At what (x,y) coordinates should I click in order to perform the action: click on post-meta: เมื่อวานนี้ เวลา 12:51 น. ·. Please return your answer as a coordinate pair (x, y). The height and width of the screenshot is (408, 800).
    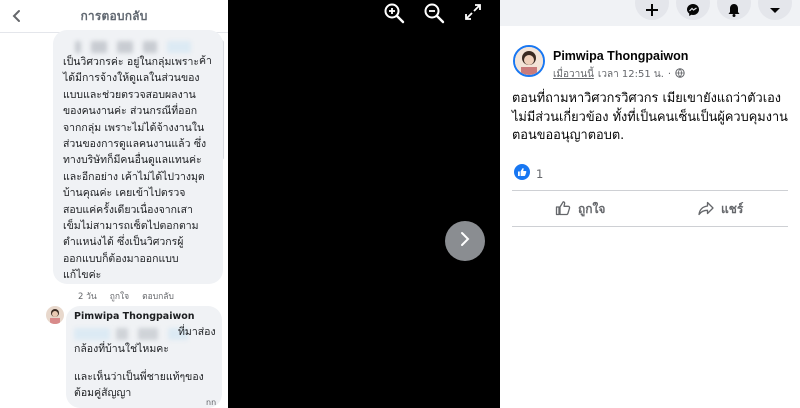
    Looking at the image, I should click on (619, 74).